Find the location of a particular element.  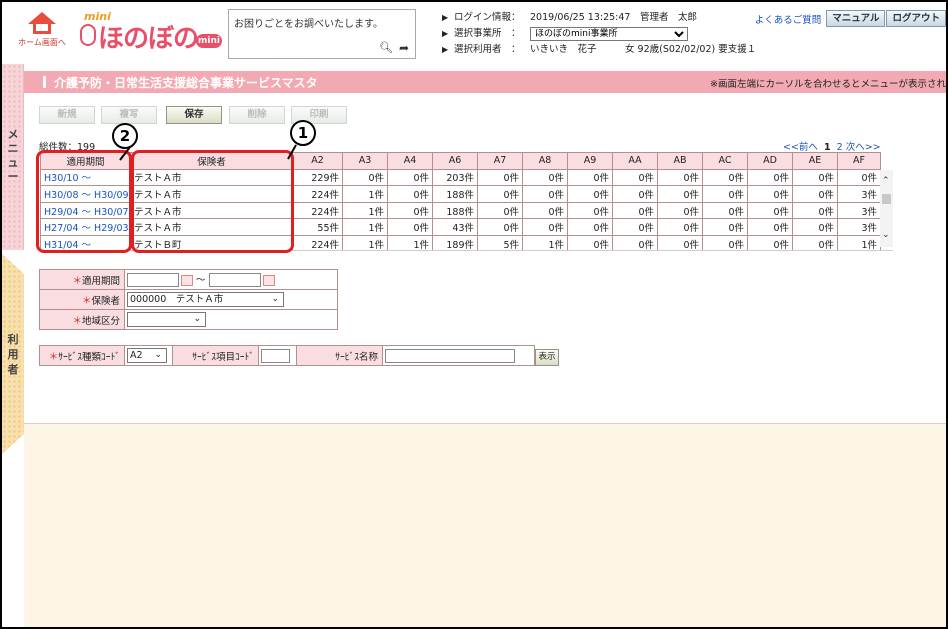

annotation-badge-1: 1 is located at coordinates (303, 133).